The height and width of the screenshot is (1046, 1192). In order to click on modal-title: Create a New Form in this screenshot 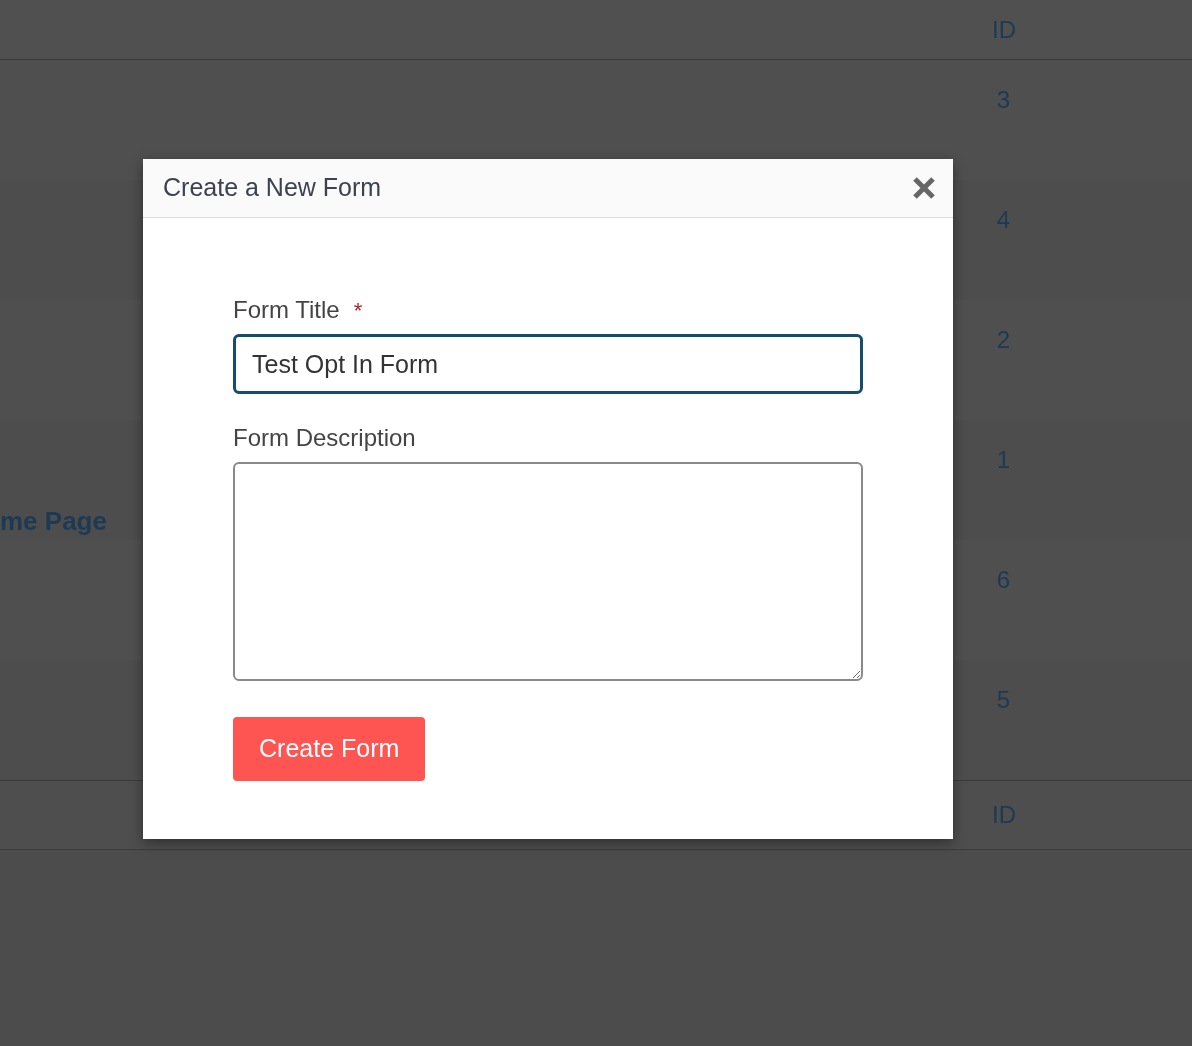, I will do `click(272, 188)`.